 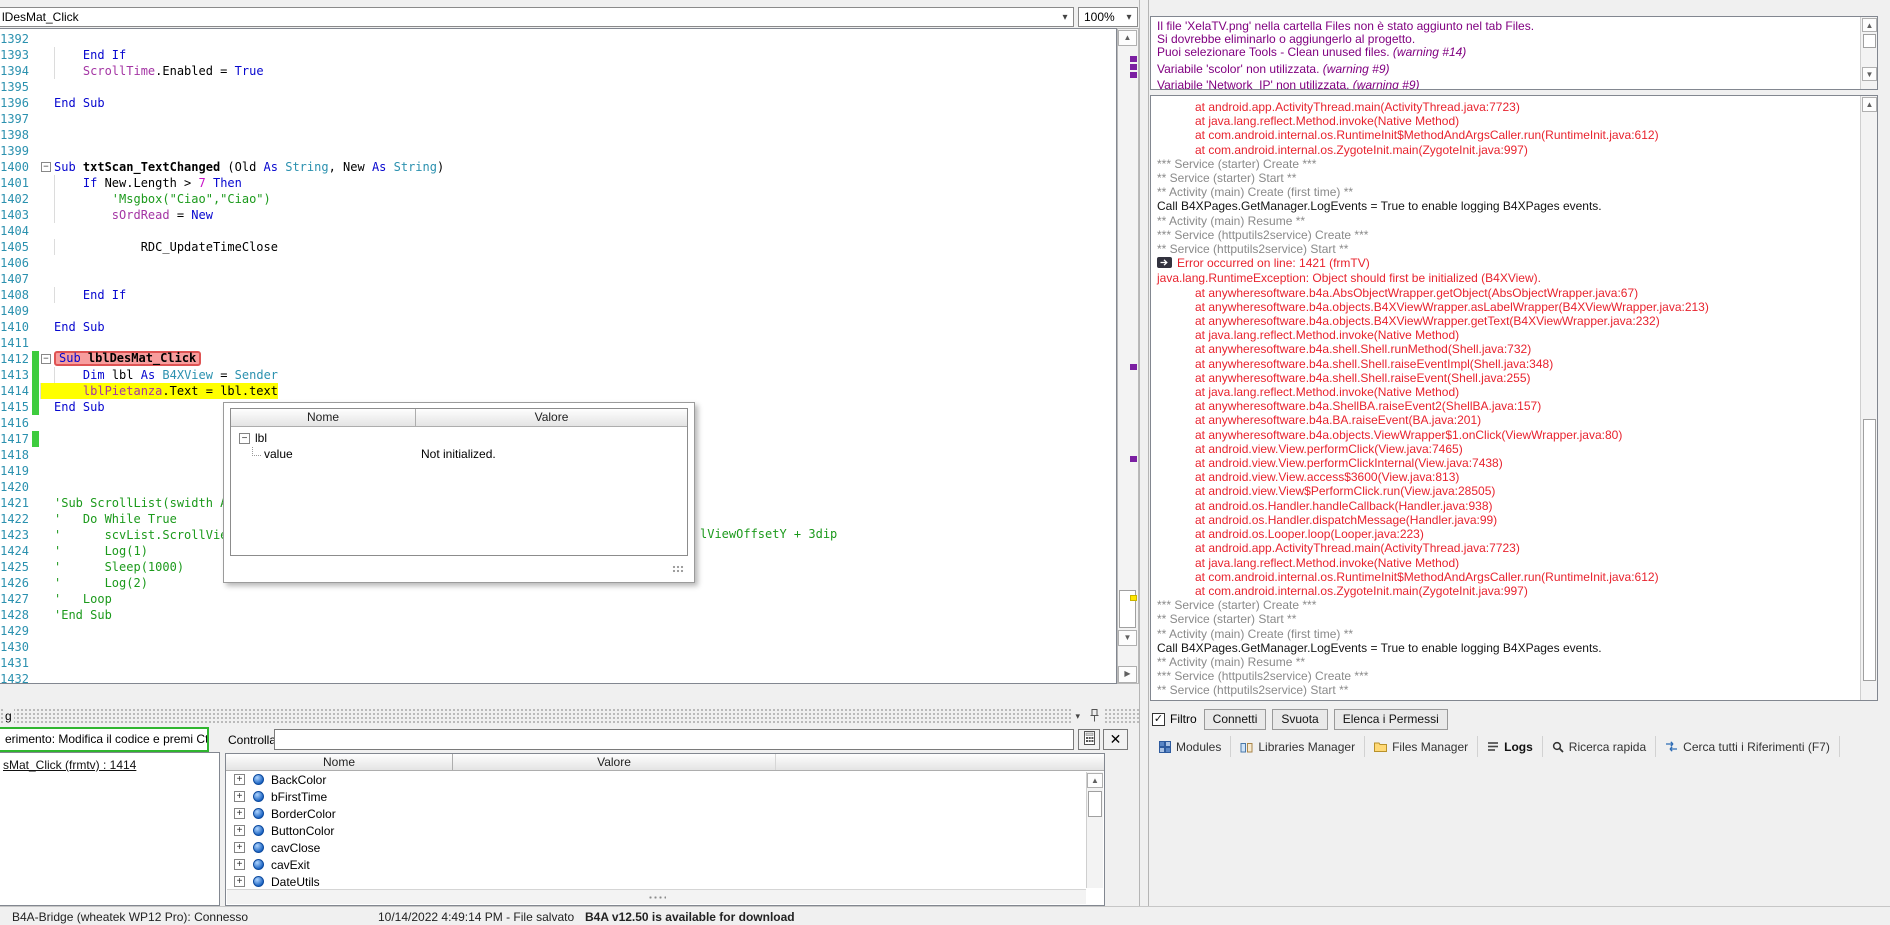 What do you see at coordinates (558, 615) in the screenshot?
I see `code-line: 1428 'End Sub` at bounding box center [558, 615].